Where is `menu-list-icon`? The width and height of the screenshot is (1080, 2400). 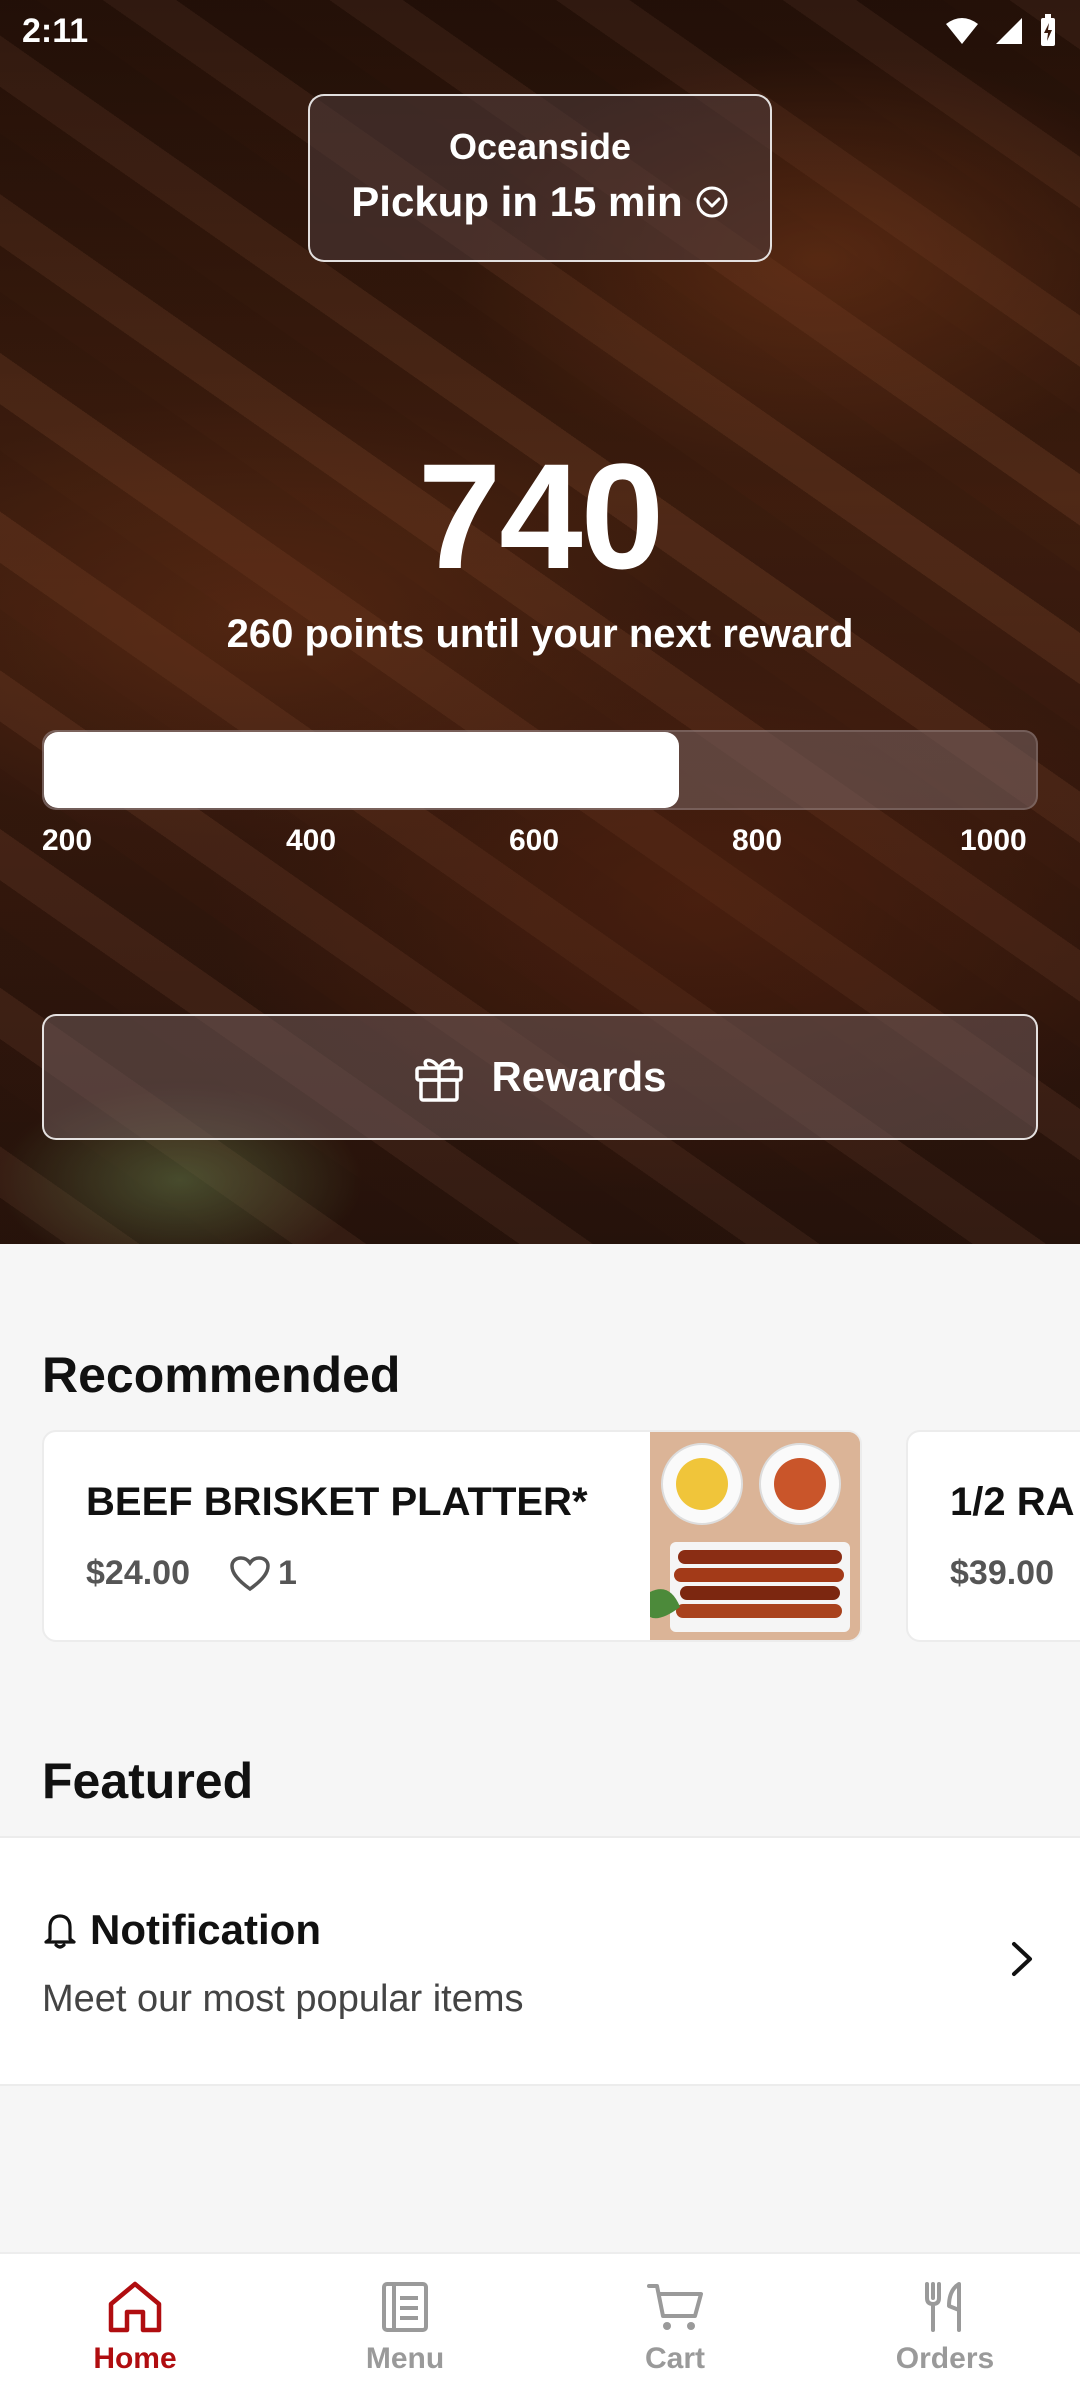 menu-list-icon is located at coordinates (405, 2307).